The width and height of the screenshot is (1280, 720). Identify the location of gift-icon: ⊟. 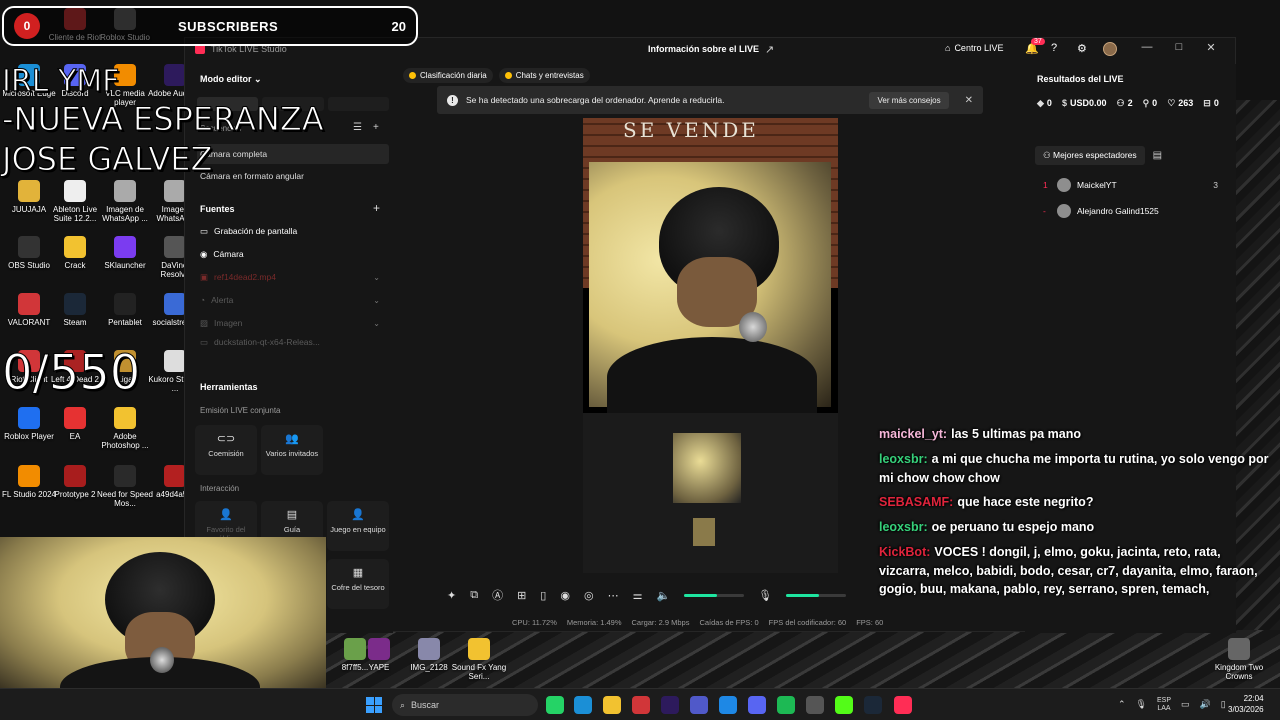
(1207, 103).